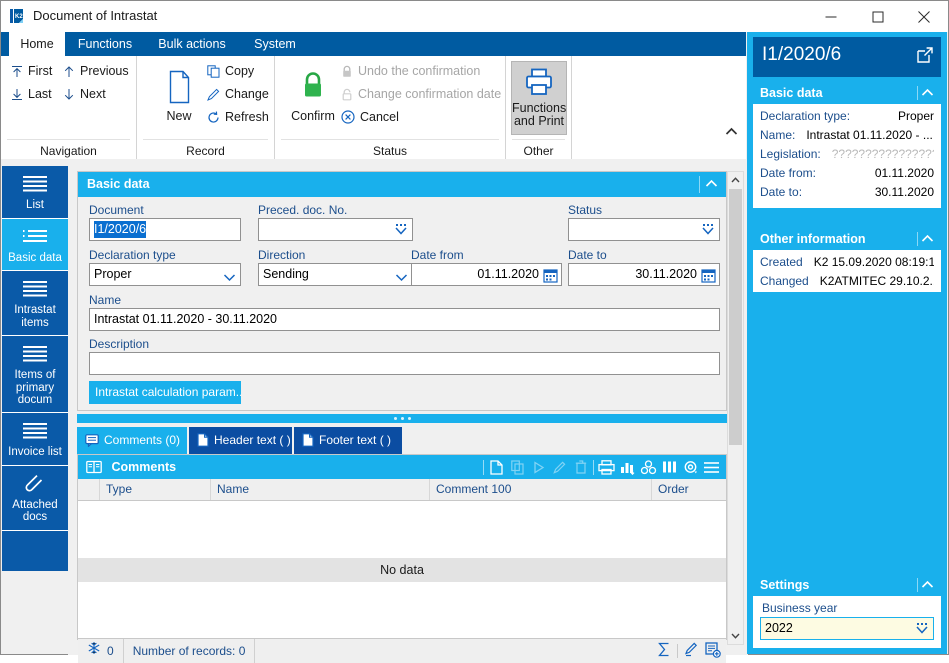 The height and width of the screenshot is (663, 949). I want to click on main-pane-scrollbar, so click(735, 408).